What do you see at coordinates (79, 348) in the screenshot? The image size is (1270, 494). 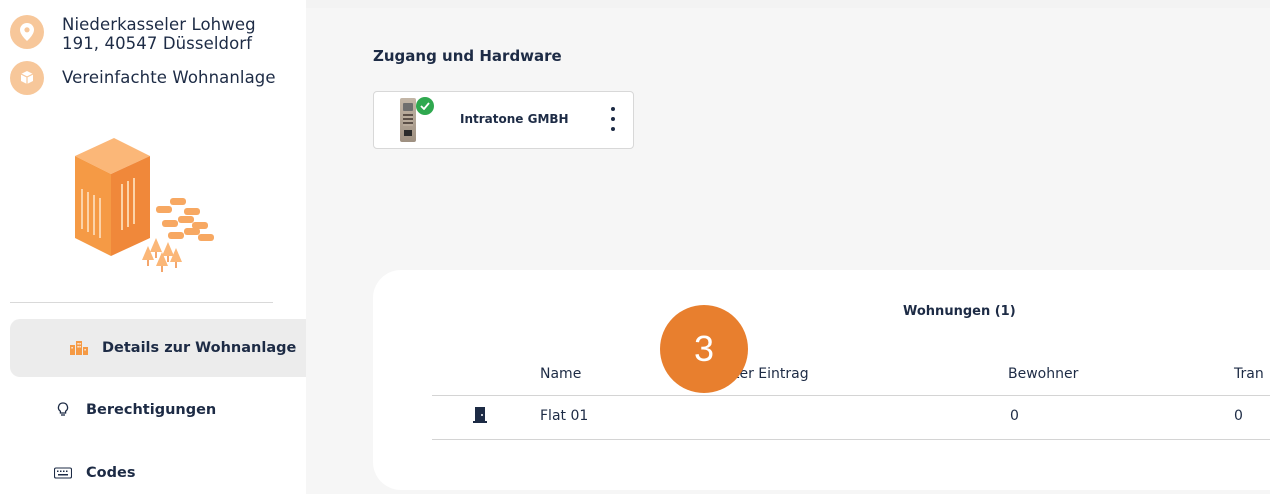 I see `building-icon` at bounding box center [79, 348].